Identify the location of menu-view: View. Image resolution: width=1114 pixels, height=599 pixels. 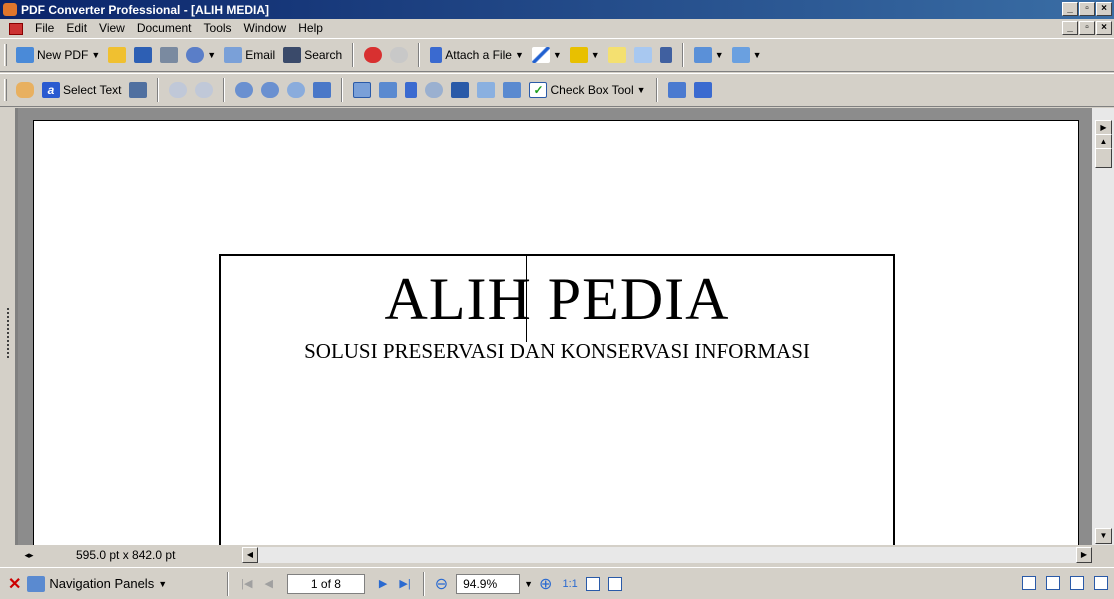
(112, 28).